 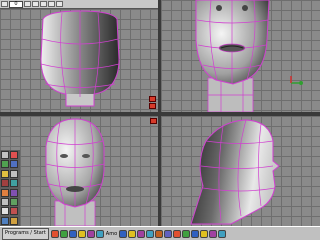 I want to click on scale-tool-icon, so click(x=43, y=4).